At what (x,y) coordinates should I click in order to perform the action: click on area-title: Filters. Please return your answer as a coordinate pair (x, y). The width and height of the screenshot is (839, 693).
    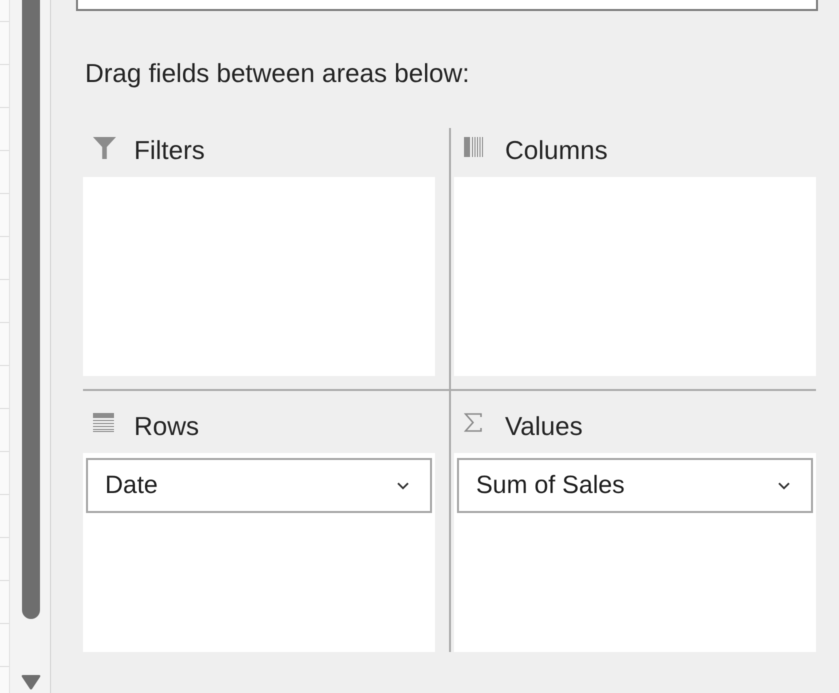
    Looking at the image, I should click on (169, 150).